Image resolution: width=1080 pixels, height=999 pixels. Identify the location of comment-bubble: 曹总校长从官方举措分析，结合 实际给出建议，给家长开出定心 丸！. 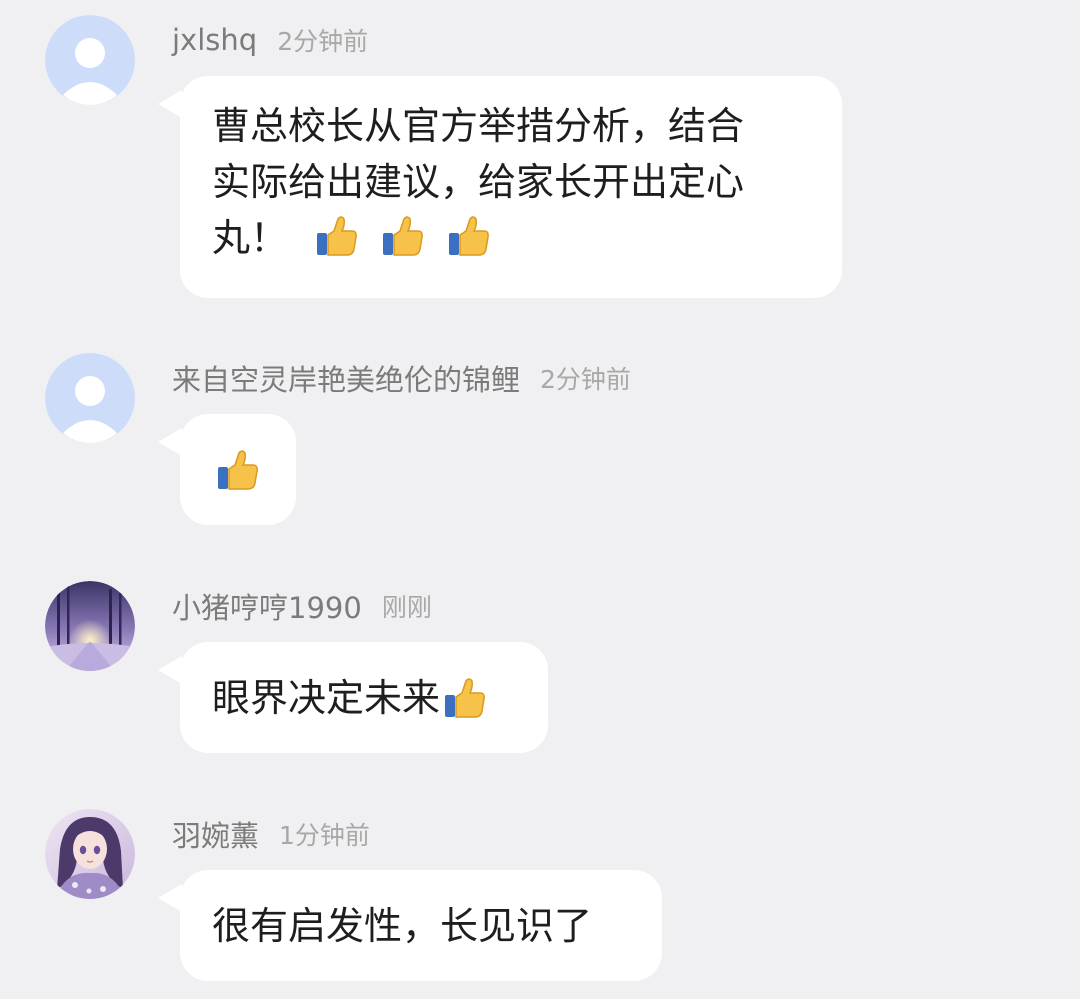
(500, 187).